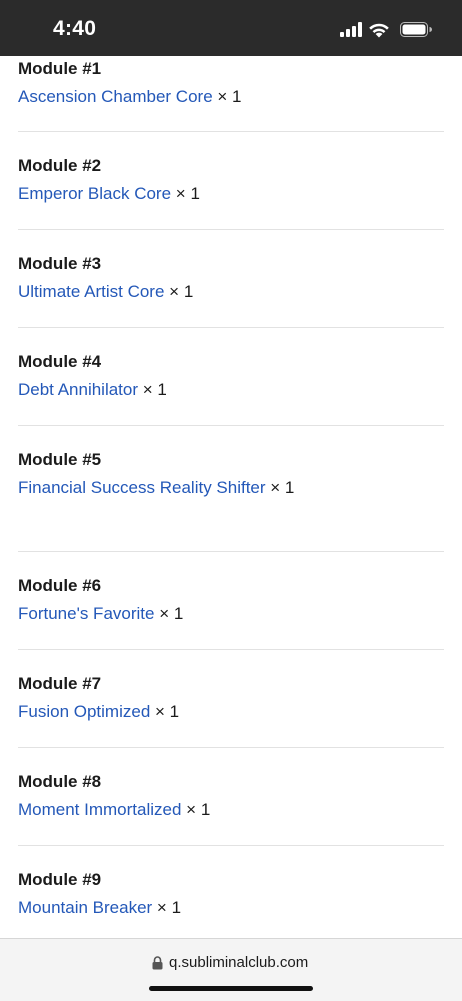 This screenshot has width=462, height=1001. What do you see at coordinates (142, 487) in the screenshot?
I see `module-link: Financial Success Reality Shifter` at bounding box center [142, 487].